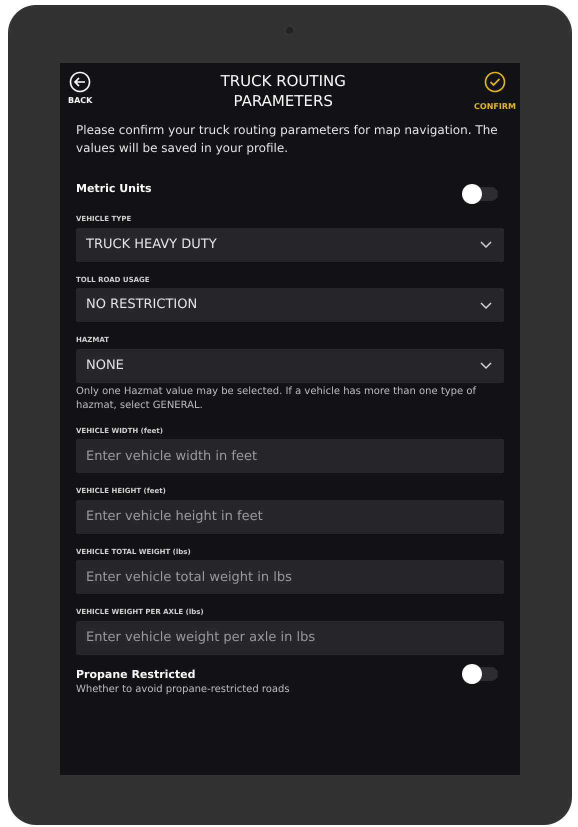 The image size is (578, 827). I want to click on page-title: TRUCK ROUTING PARAMETERS, so click(283, 91).